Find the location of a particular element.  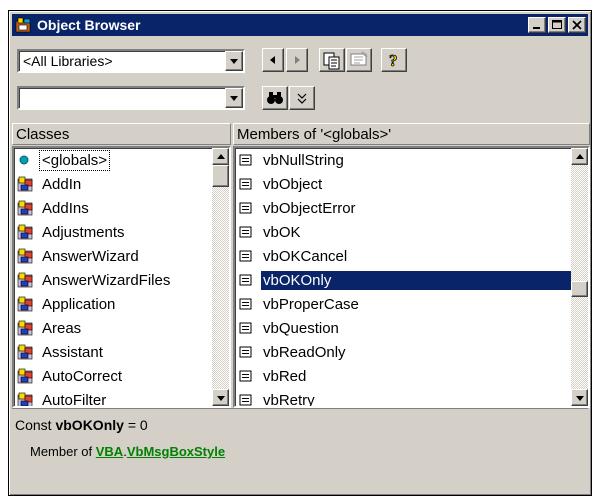

maximize-icon is located at coordinates (557, 24).